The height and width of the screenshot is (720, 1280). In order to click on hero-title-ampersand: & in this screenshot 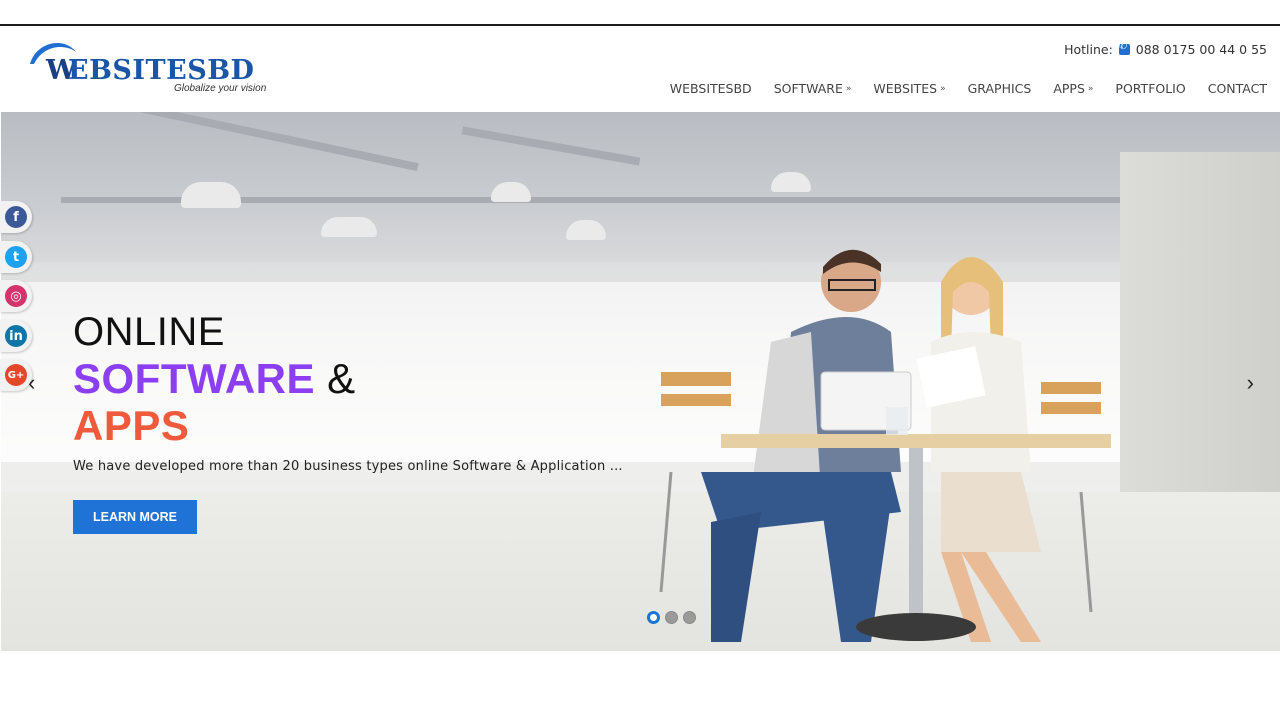, I will do `click(341, 378)`.